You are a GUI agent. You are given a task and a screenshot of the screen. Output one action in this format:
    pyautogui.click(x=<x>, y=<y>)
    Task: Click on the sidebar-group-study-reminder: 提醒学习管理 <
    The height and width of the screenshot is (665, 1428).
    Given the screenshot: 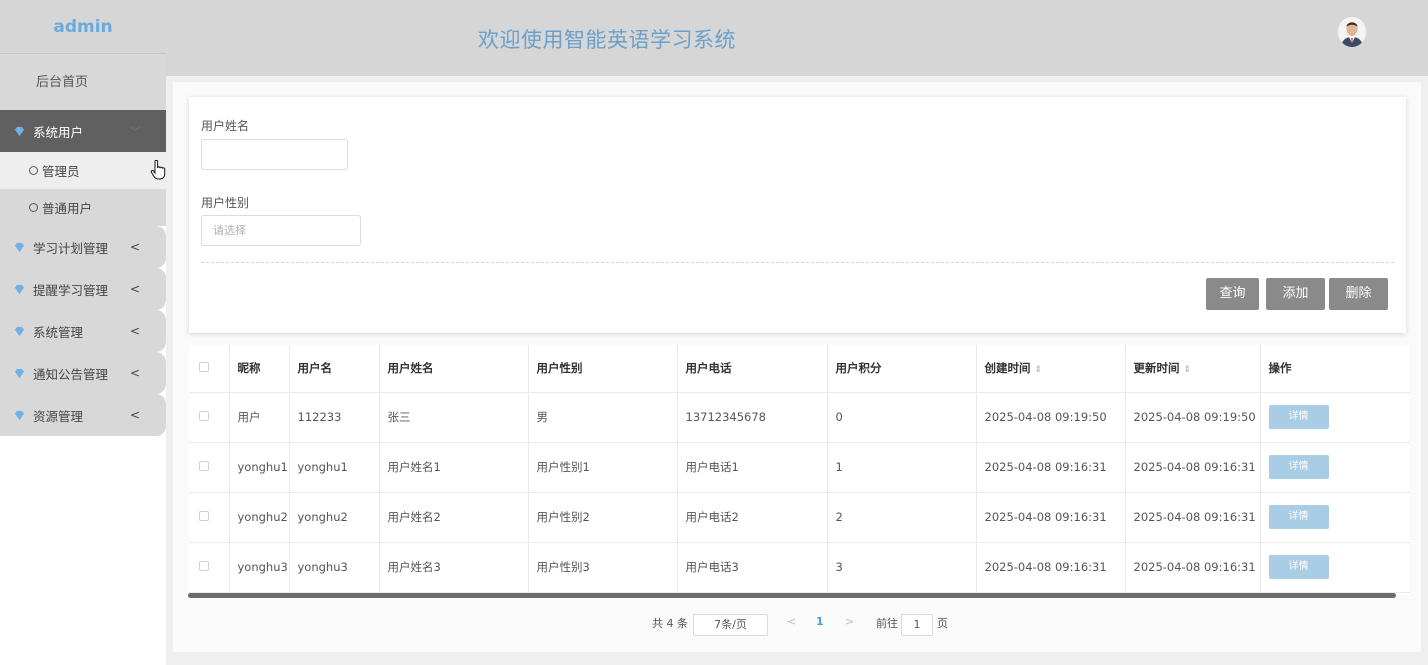 What is the action you would take?
    pyautogui.click(x=83, y=289)
    